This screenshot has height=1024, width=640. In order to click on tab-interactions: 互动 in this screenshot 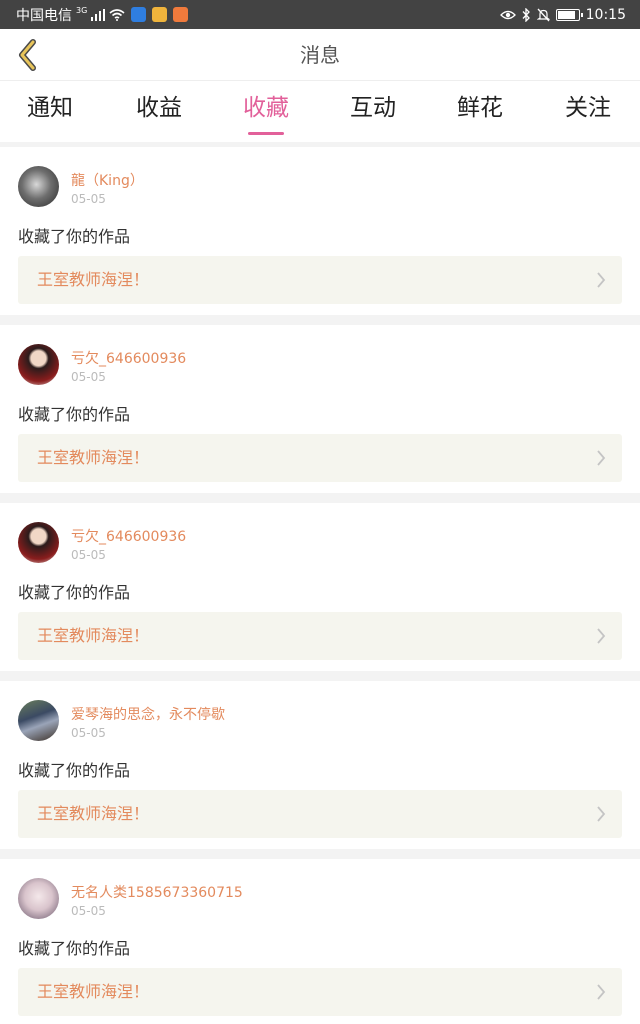, I will do `click(373, 112)`.